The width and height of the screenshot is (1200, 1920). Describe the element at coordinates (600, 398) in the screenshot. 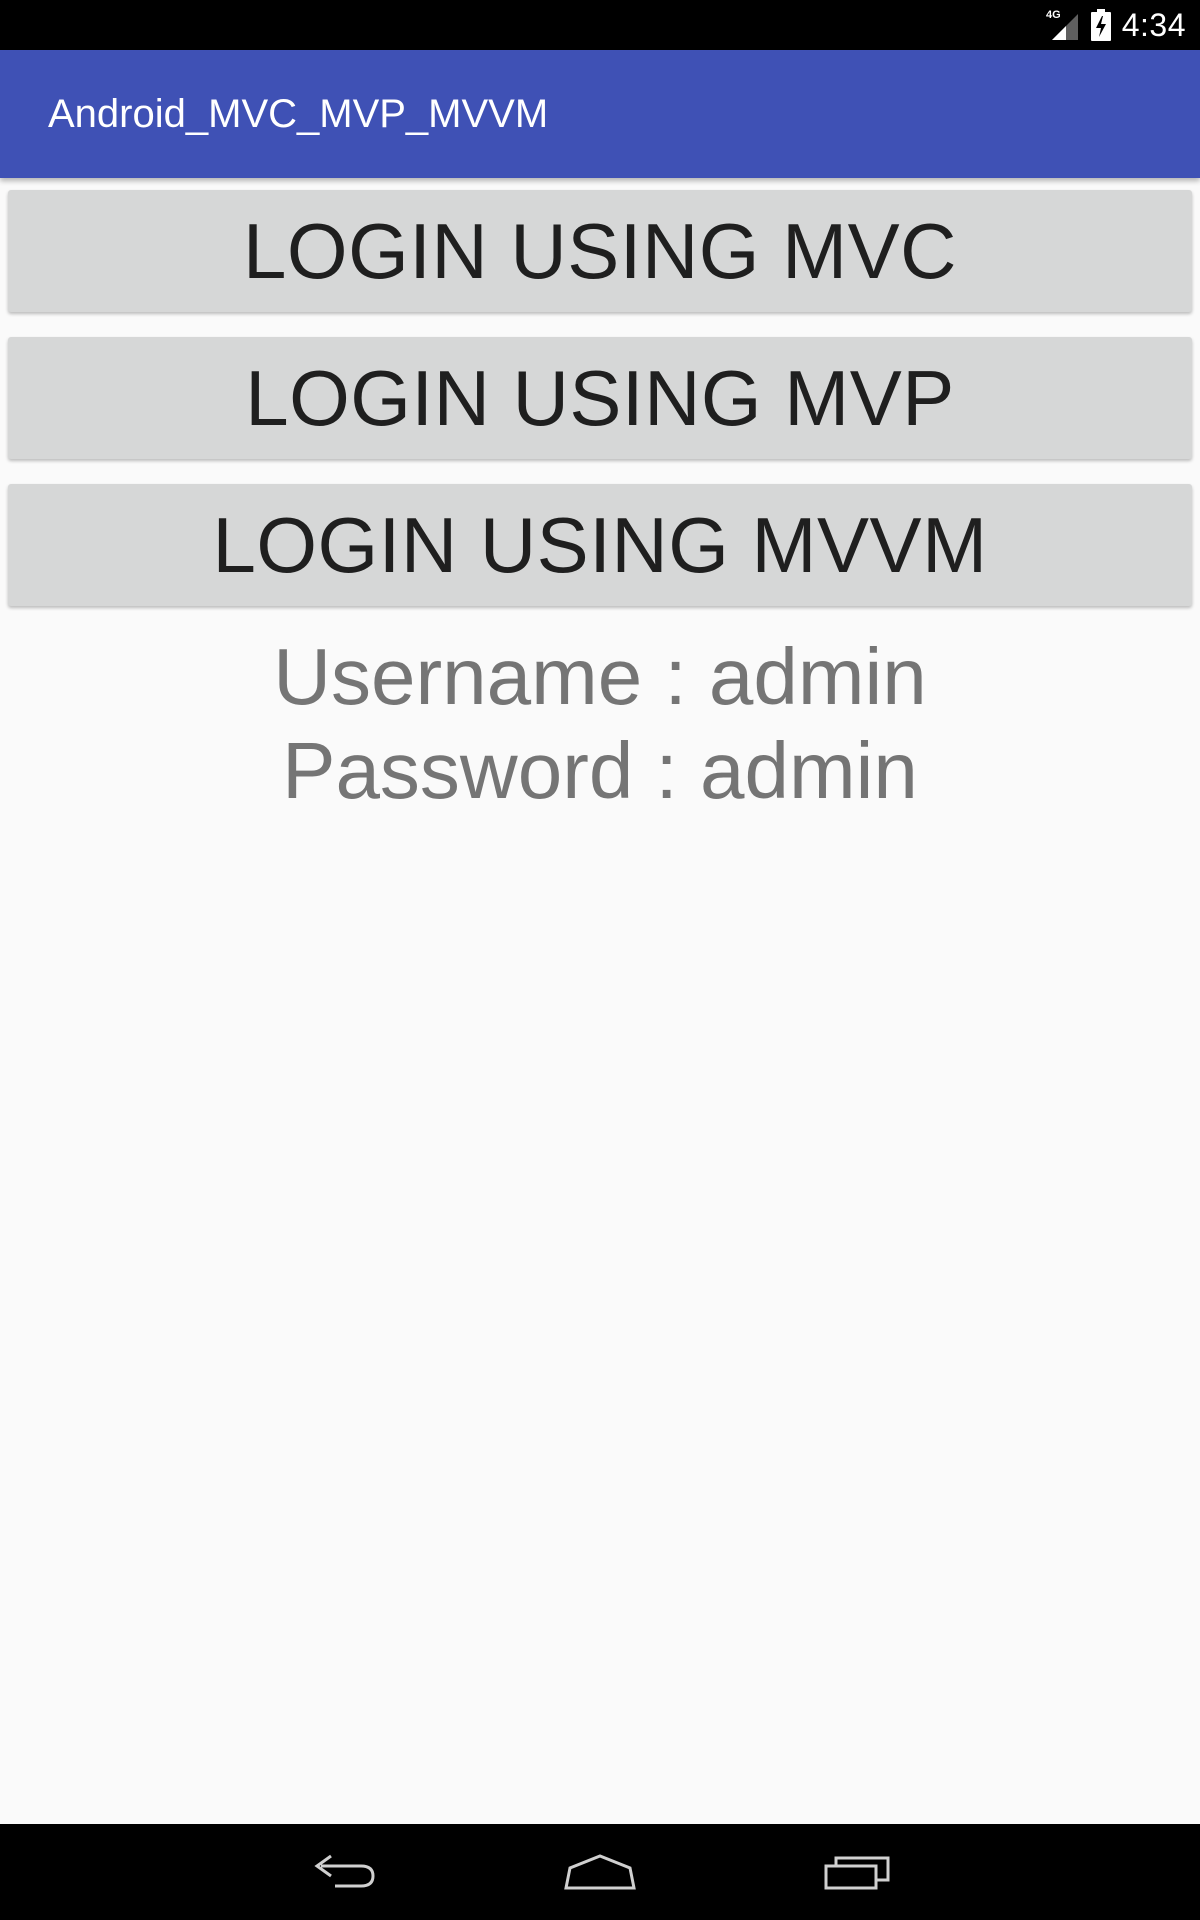

I see `login-mvp-button: LOGIN USING MVP` at that location.